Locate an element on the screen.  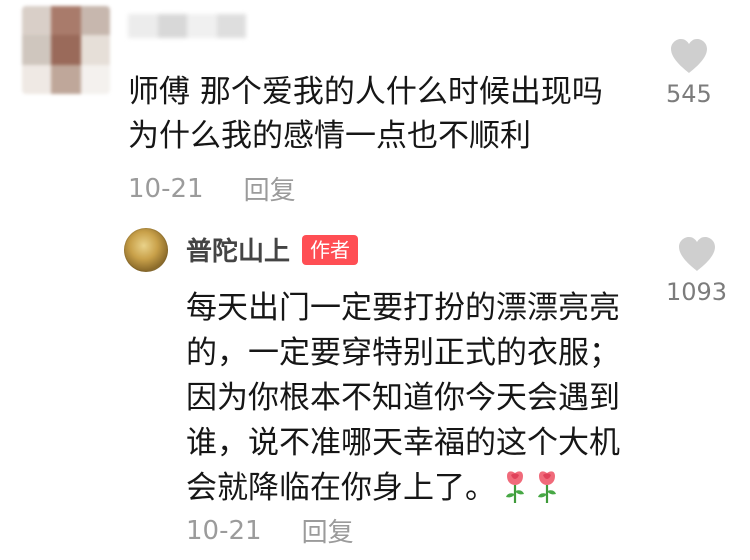
commenter-avatar is located at coordinates (66, 50).